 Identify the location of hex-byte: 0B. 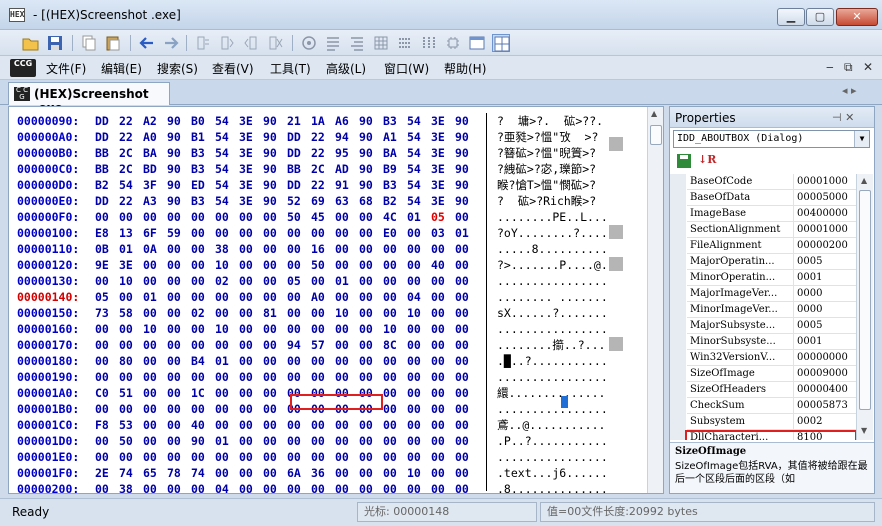
(107, 249).